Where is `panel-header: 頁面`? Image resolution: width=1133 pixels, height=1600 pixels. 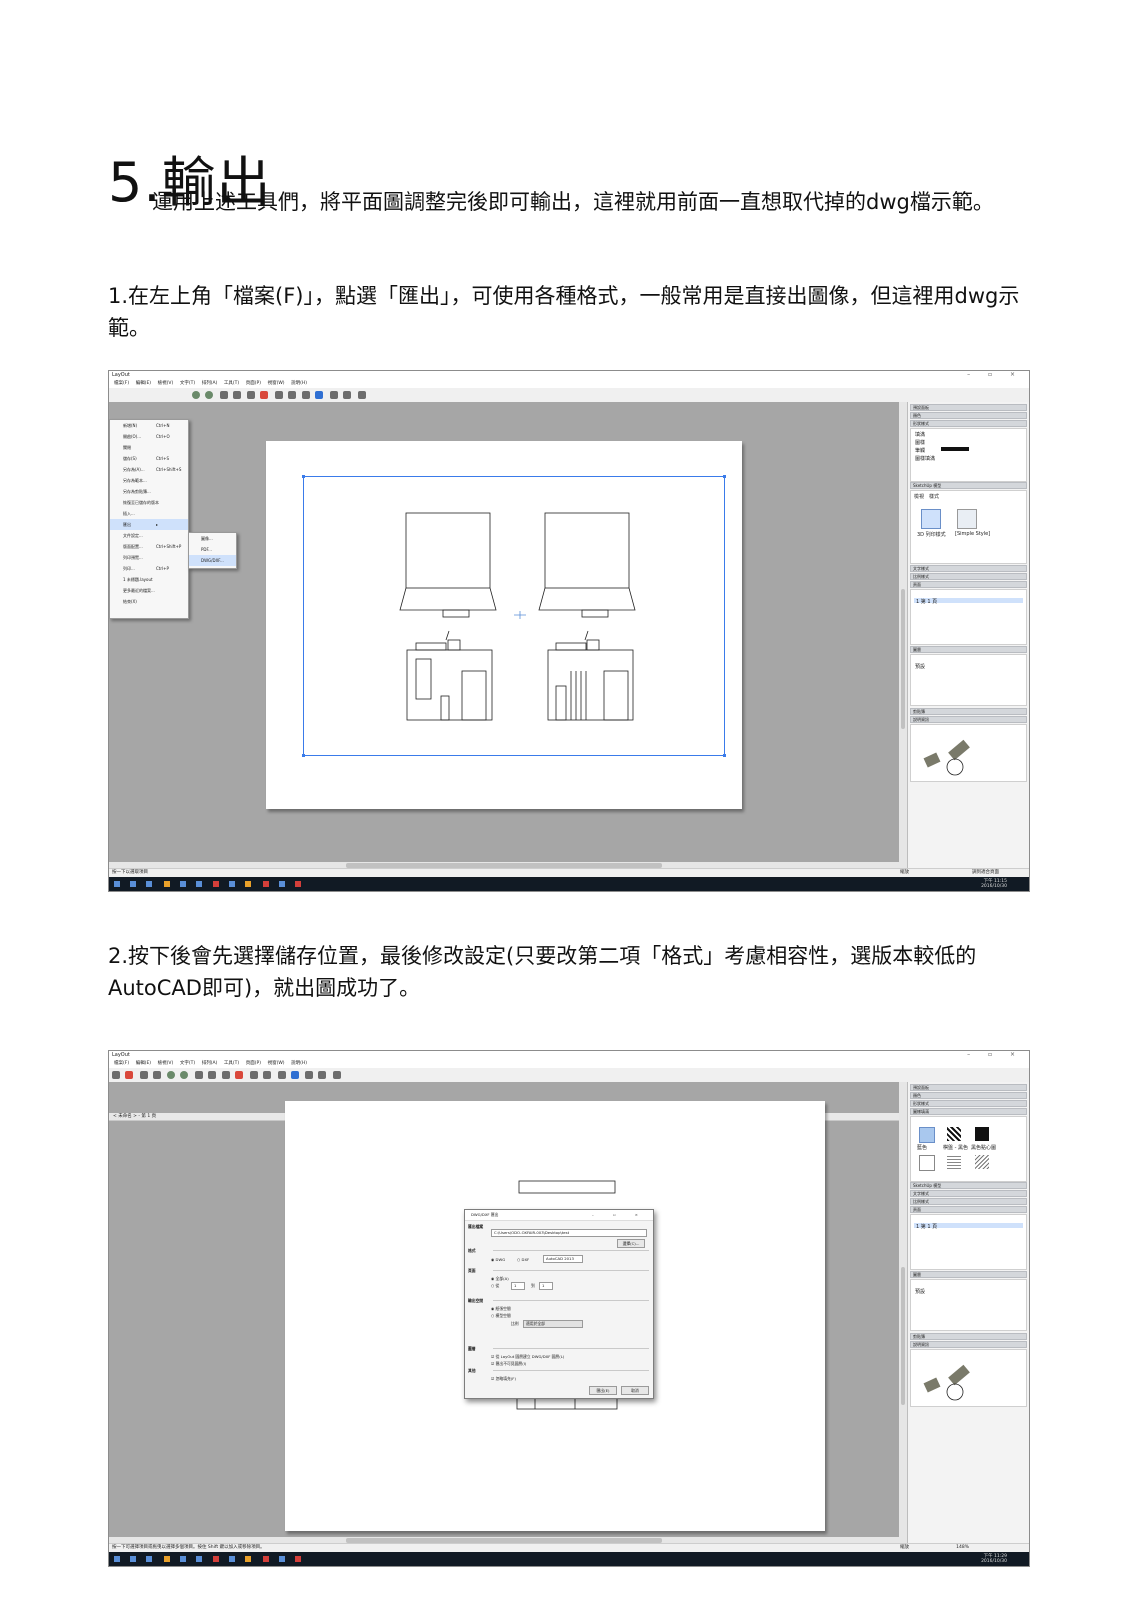 panel-header: 頁面 is located at coordinates (968, 1209).